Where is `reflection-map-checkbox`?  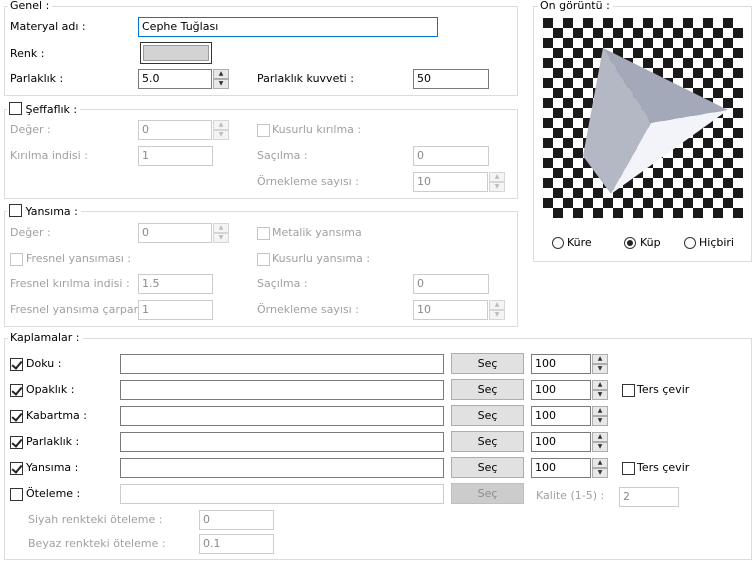
reflection-map-checkbox is located at coordinates (16, 468).